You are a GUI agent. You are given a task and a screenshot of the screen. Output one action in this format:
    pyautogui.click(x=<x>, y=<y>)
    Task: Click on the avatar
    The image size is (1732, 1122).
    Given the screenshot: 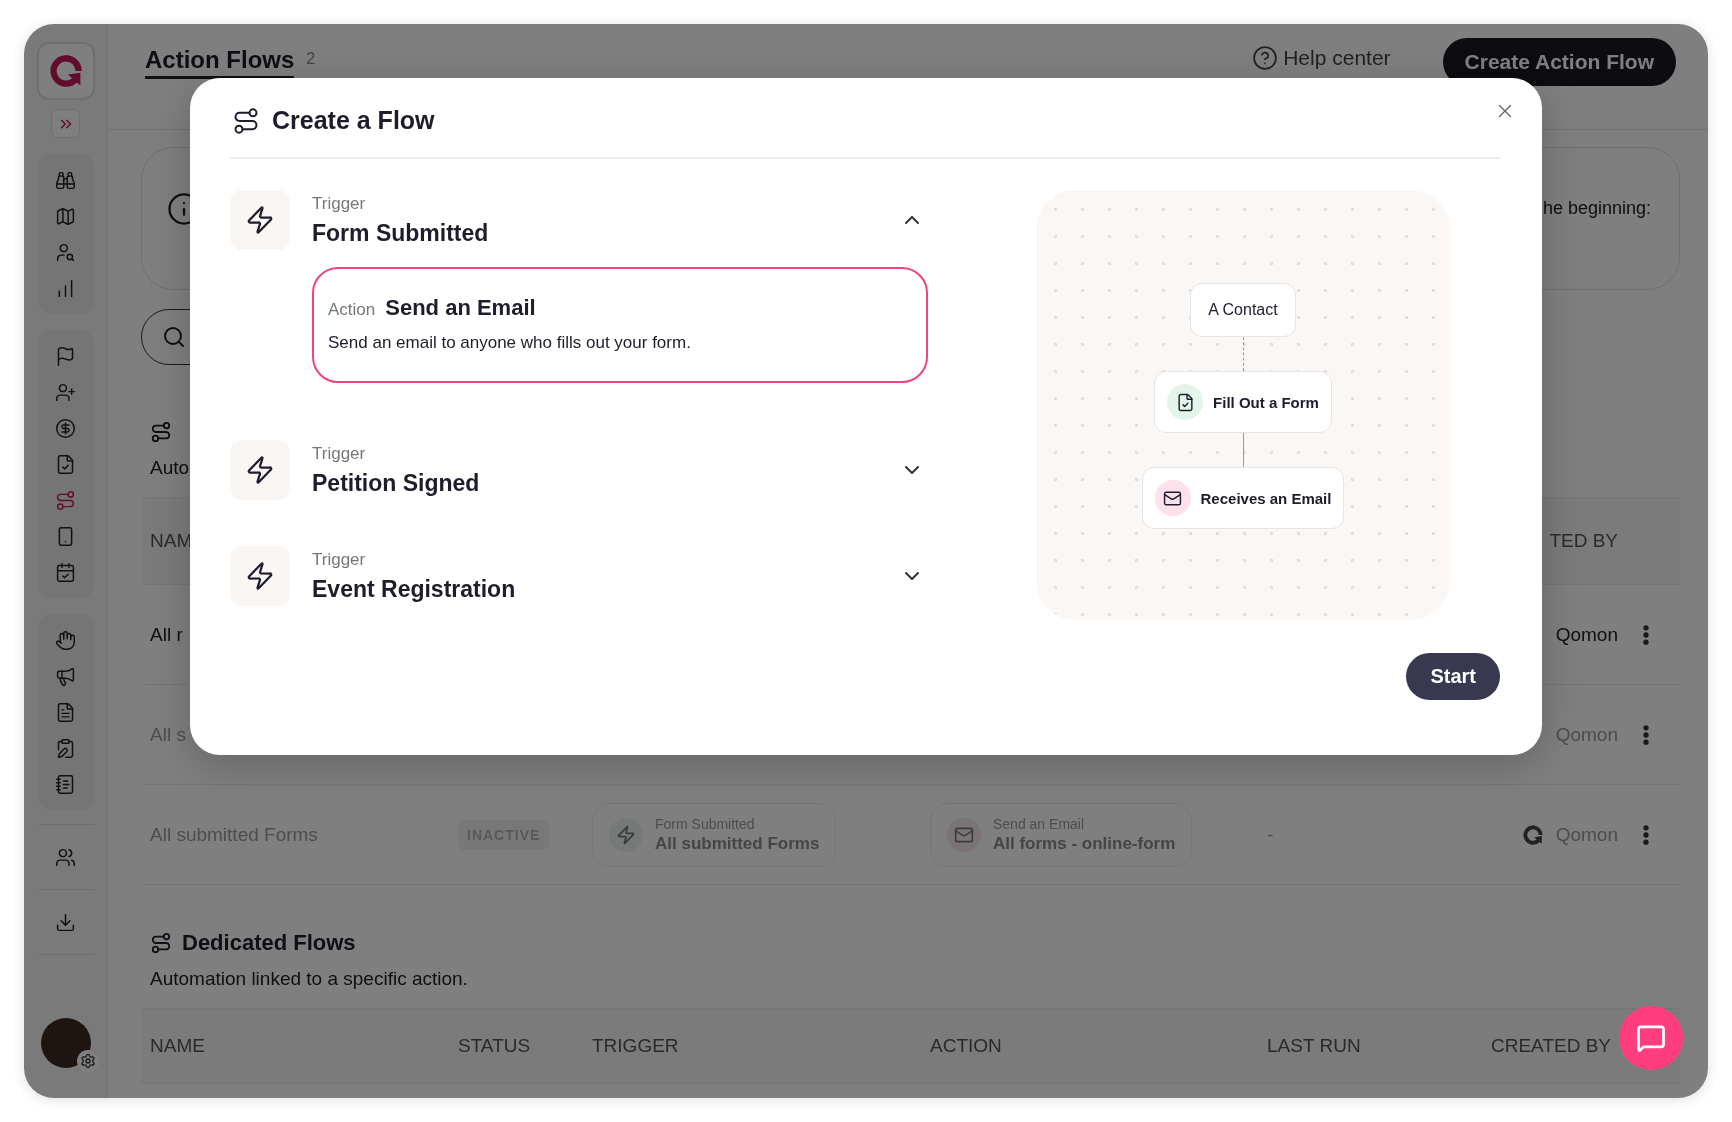 What is the action you would take?
    pyautogui.click(x=65, y=1043)
    